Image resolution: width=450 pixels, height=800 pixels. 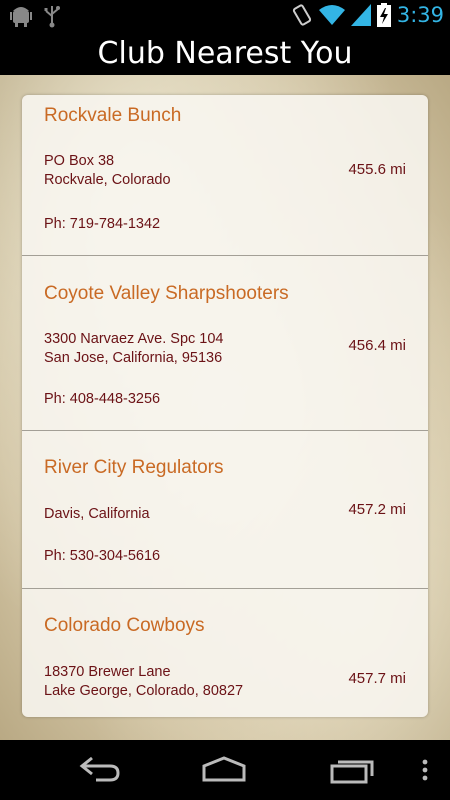 What do you see at coordinates (134, 339) in the screenshot?
I see `club-address-line1: 3300 Narvaez Ave. Spc 104` at bounding box center [134, 339].